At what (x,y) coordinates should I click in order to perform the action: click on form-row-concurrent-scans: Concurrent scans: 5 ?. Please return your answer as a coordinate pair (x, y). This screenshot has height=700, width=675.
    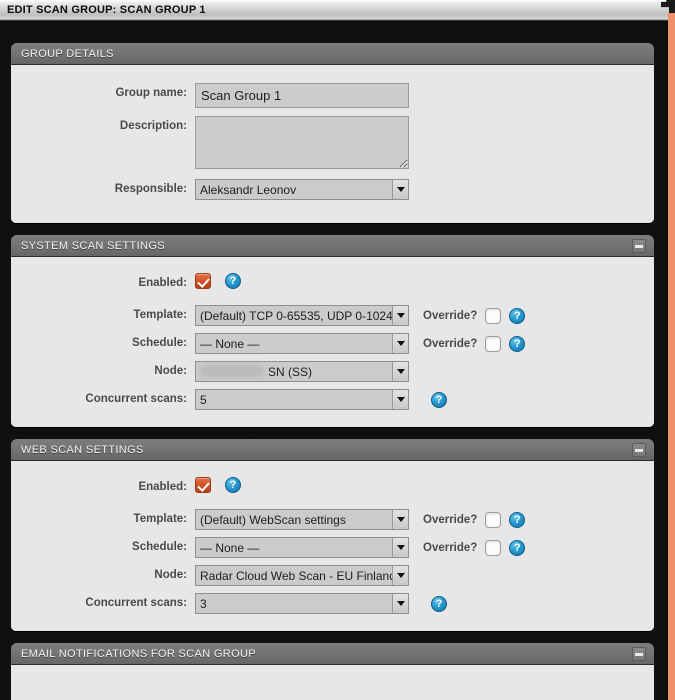
    Looking at the image, I should click on (332, 400).